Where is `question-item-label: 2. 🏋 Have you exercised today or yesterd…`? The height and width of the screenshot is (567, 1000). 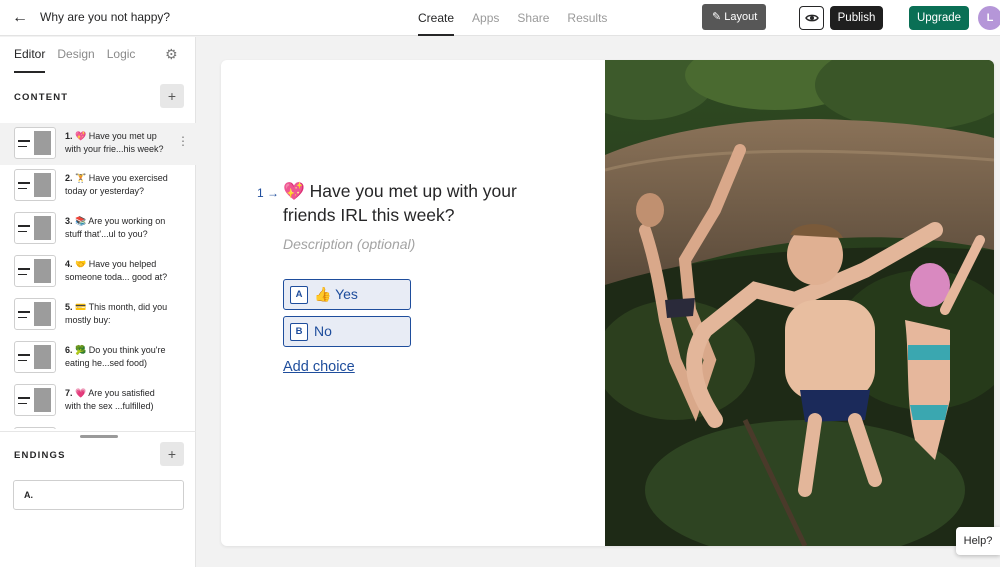
question-item-label: 2. 🏋 Have you exercised today or yesterd… is located at coordinates (116, 184).